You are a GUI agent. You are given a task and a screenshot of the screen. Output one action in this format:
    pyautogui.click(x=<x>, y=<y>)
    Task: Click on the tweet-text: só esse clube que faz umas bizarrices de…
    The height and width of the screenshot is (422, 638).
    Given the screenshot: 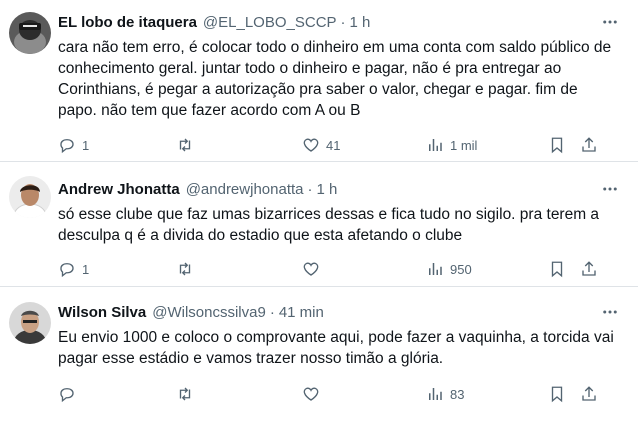 What is the action you would take?
    pyautogui.click(x=329, y=225)
    